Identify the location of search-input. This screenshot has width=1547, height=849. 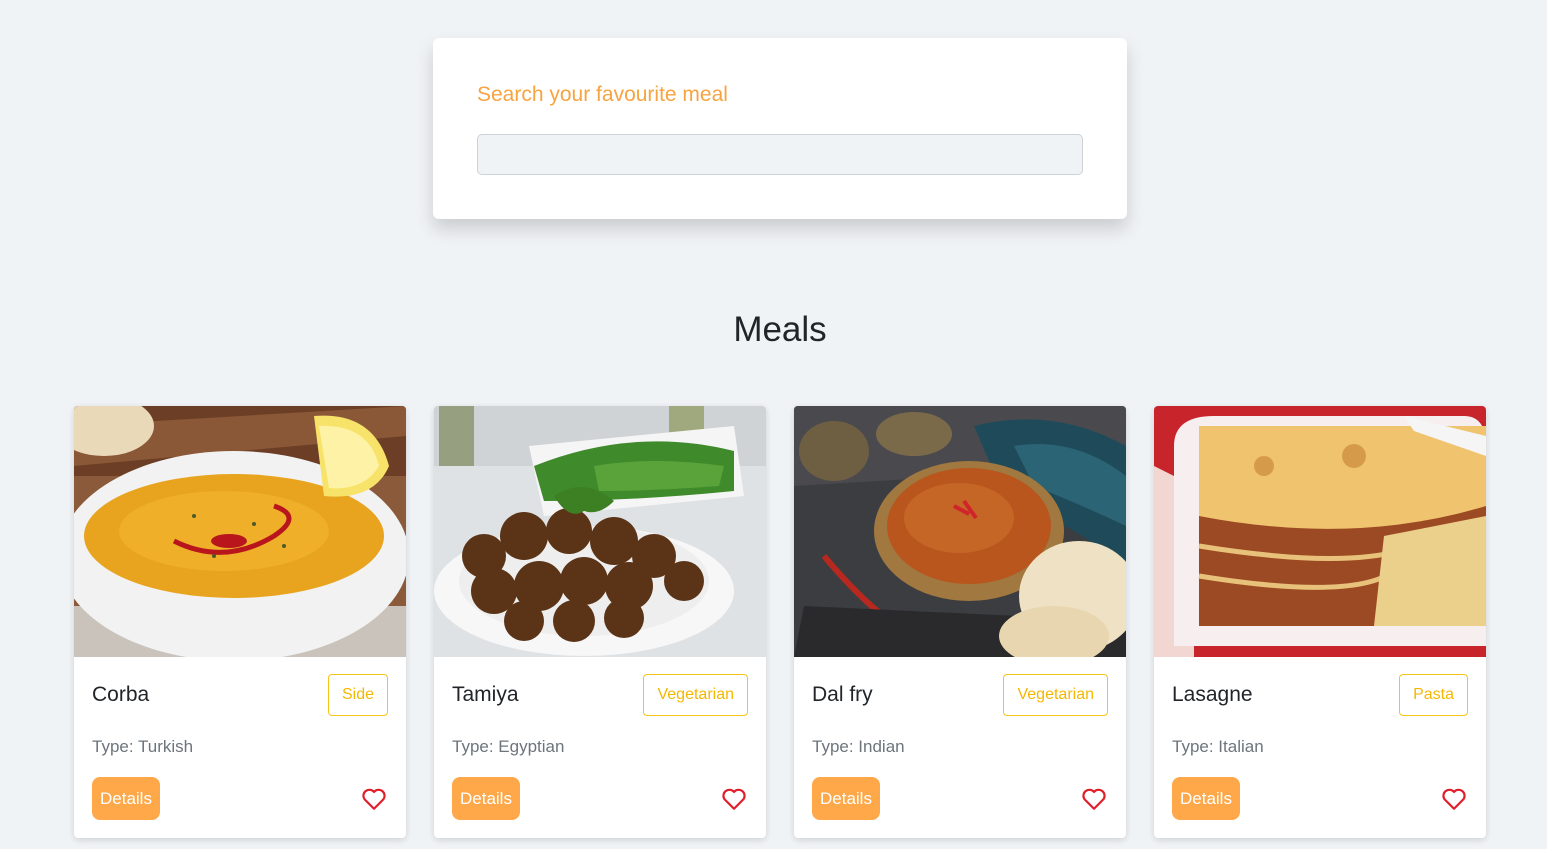
(780, 154).